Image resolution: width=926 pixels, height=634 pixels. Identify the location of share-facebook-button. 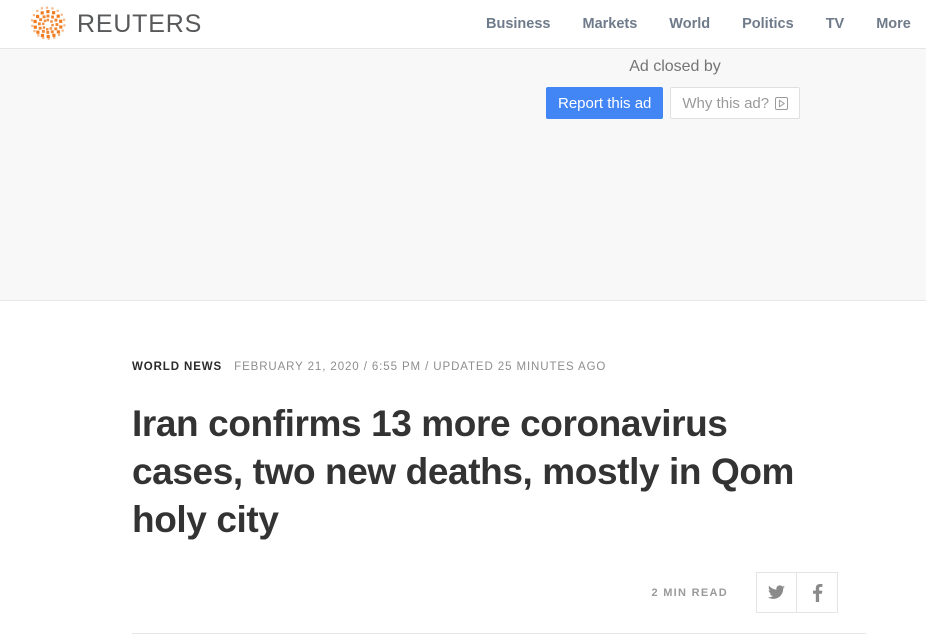
(817, 592).